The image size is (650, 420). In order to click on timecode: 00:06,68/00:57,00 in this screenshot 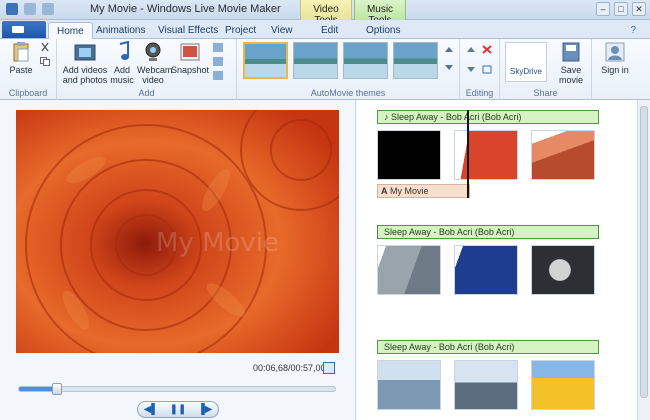, I will do `click(289, 368)`.